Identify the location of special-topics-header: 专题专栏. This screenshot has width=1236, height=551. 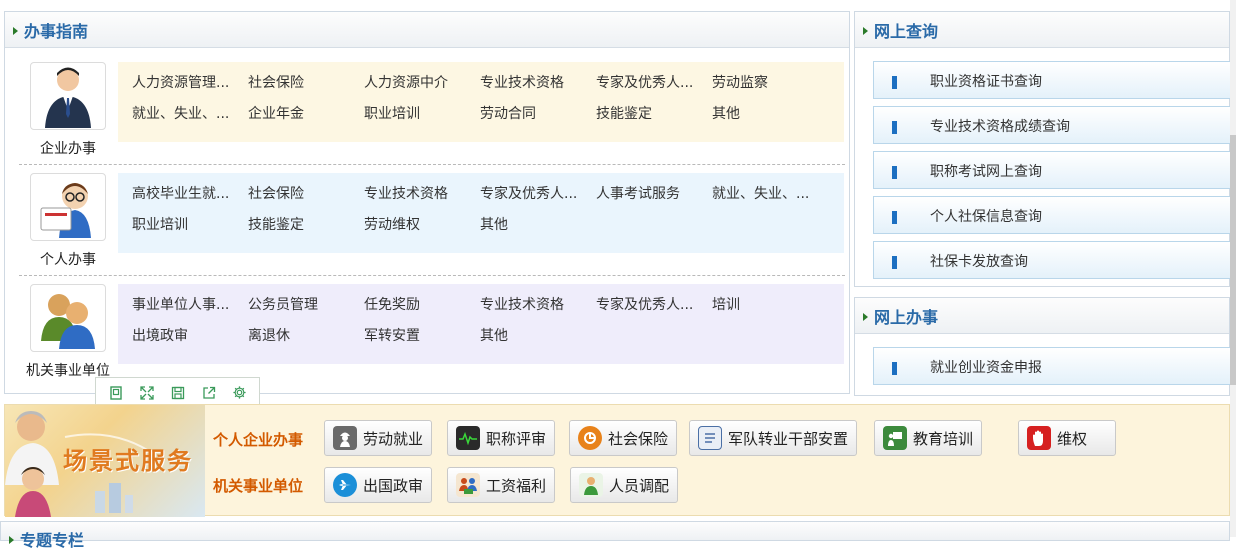
(615, 535).